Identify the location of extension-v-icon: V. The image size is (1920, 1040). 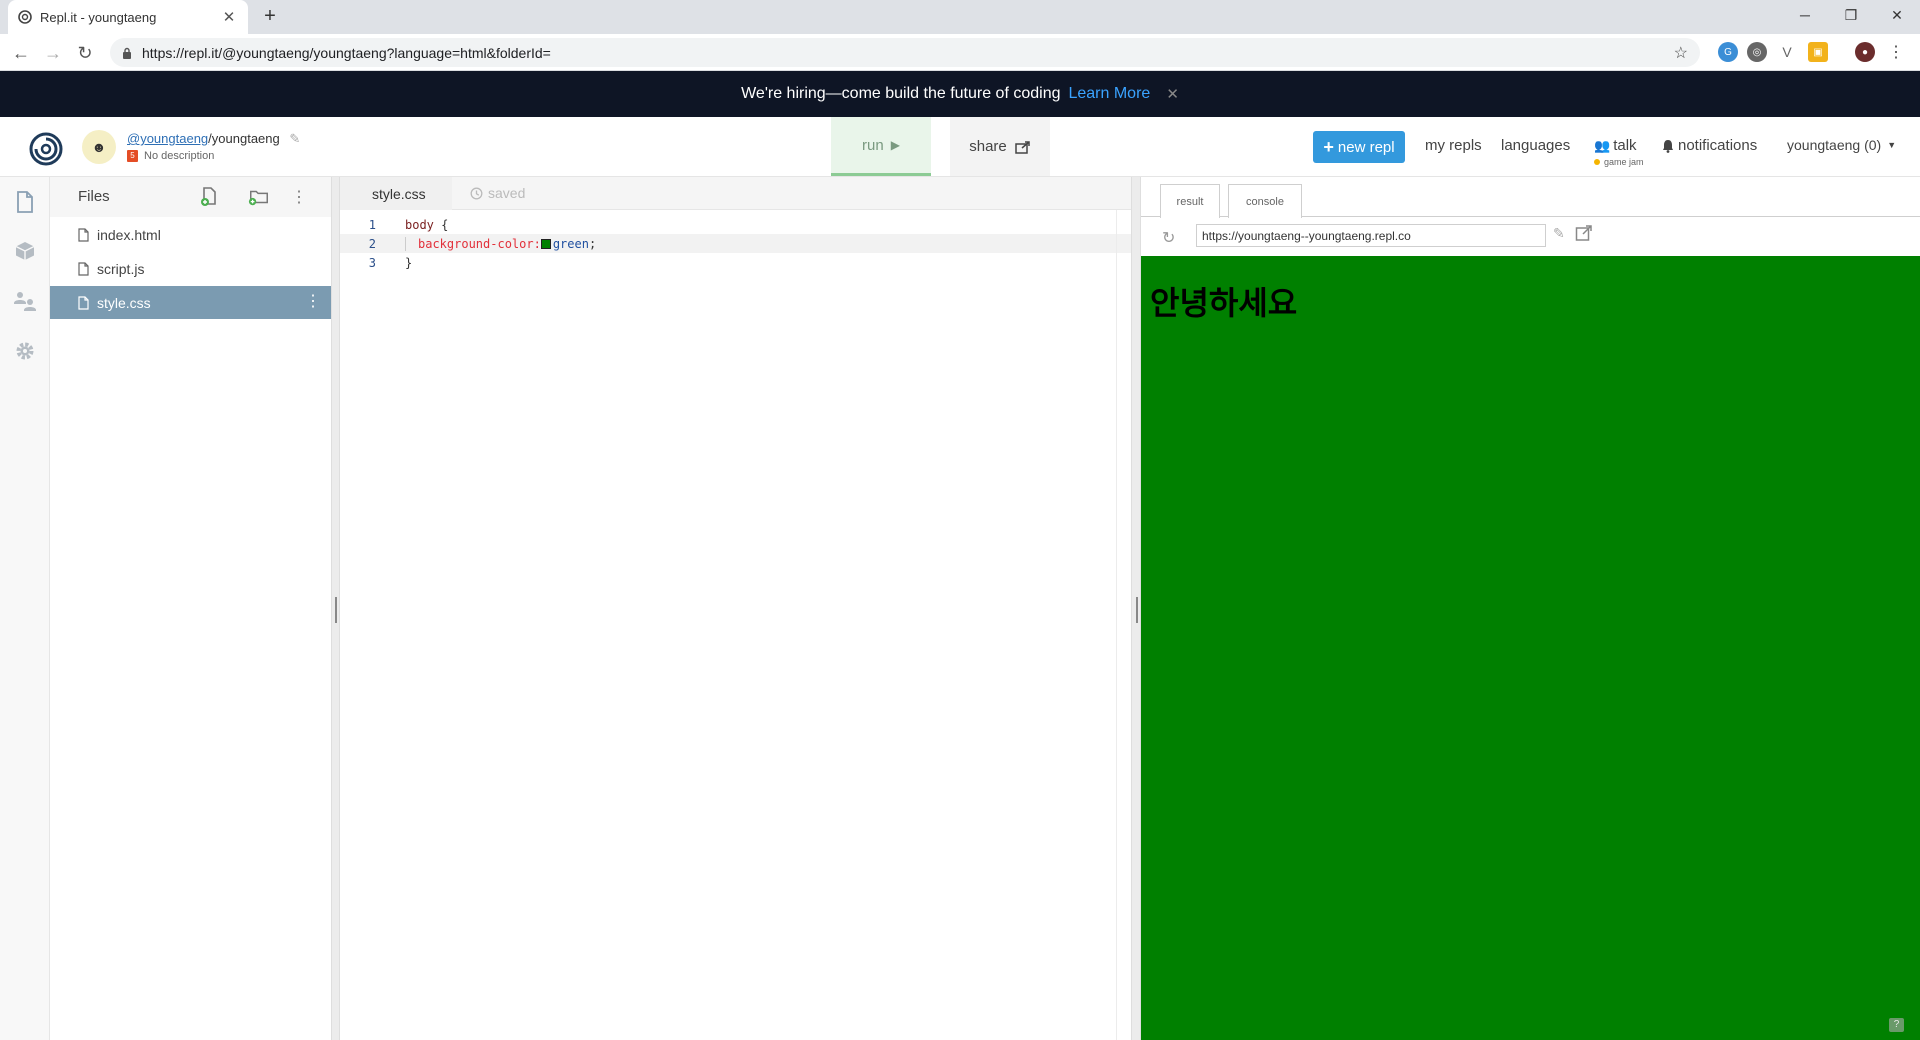
(1787, 52).